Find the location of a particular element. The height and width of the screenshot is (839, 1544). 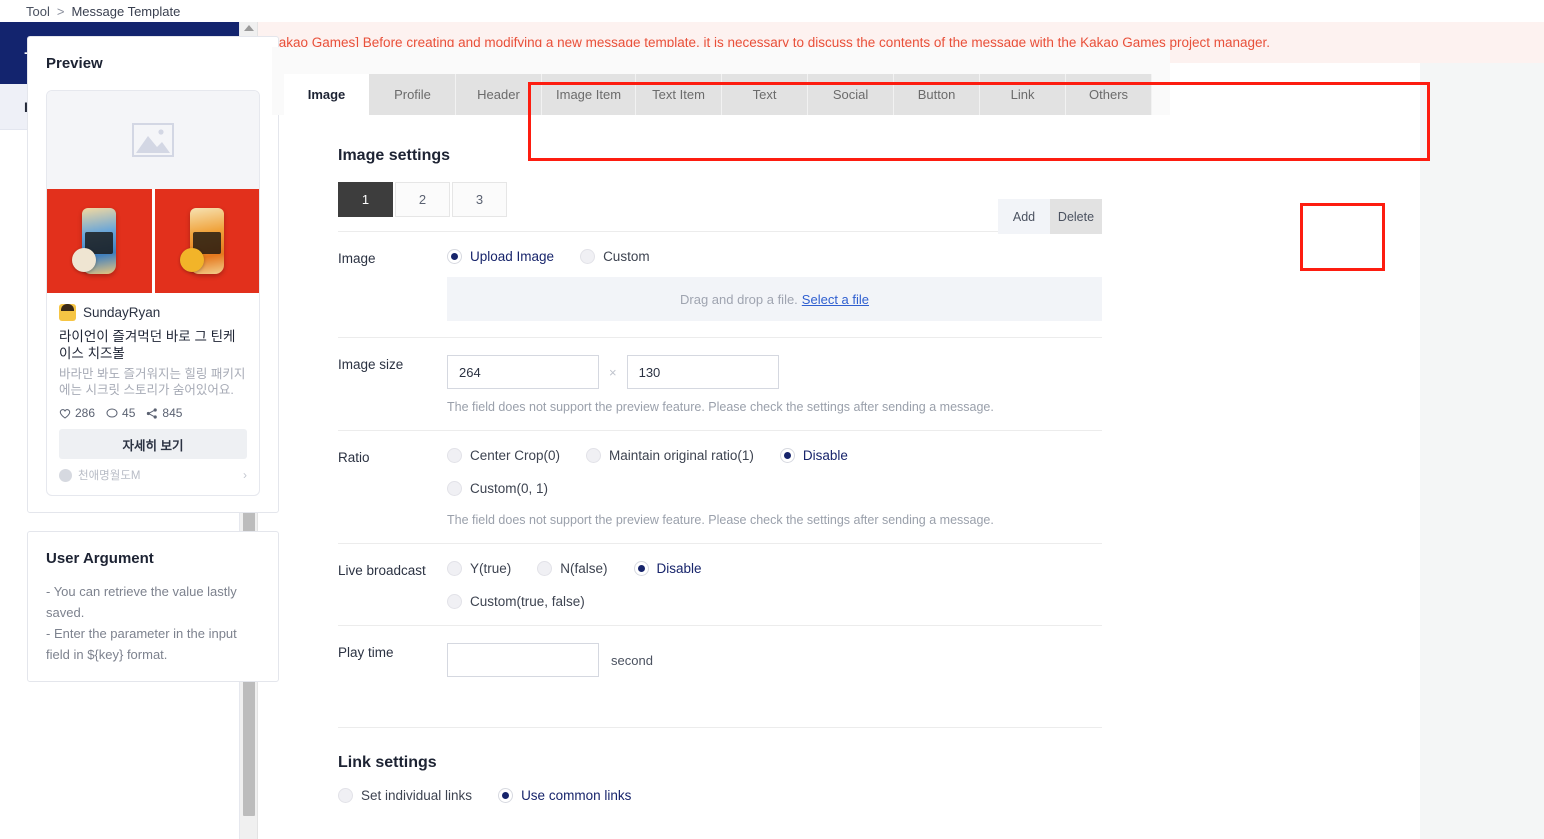

radio-label: Maintain original ratio(1) is located at coordinates (681, 455).